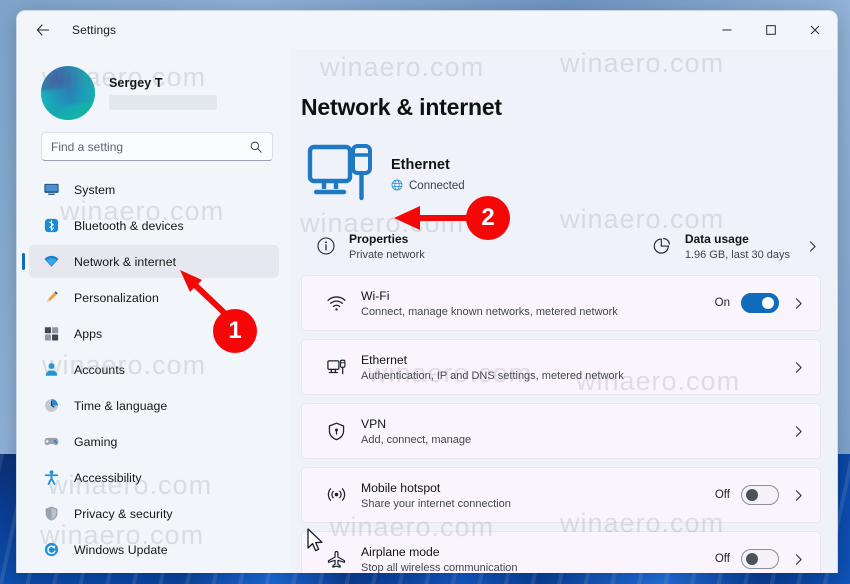 The height and width of the screenshot is (584, 850). What do you see at coordinates (439, 567) in the screenshot?
I see `card-subtitle: Stop all wireless communication` at bounding box center [439, 567].